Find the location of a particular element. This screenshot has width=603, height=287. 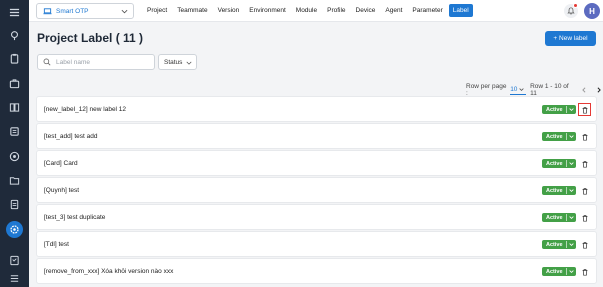

settings-icon is located at coordinates (14, 229).